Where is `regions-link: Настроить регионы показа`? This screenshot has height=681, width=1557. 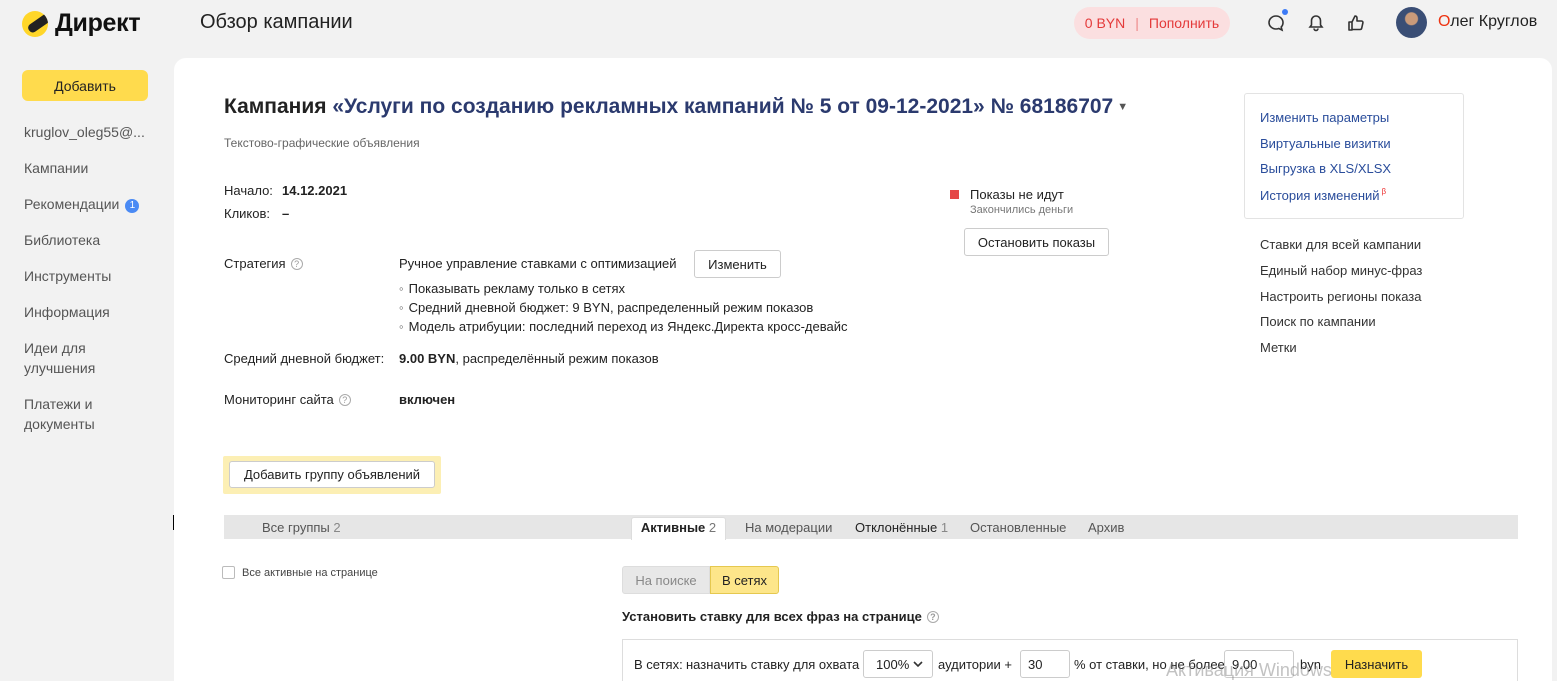
regions-link: Настроить регионы показа is located at coordinates (1340, 296).